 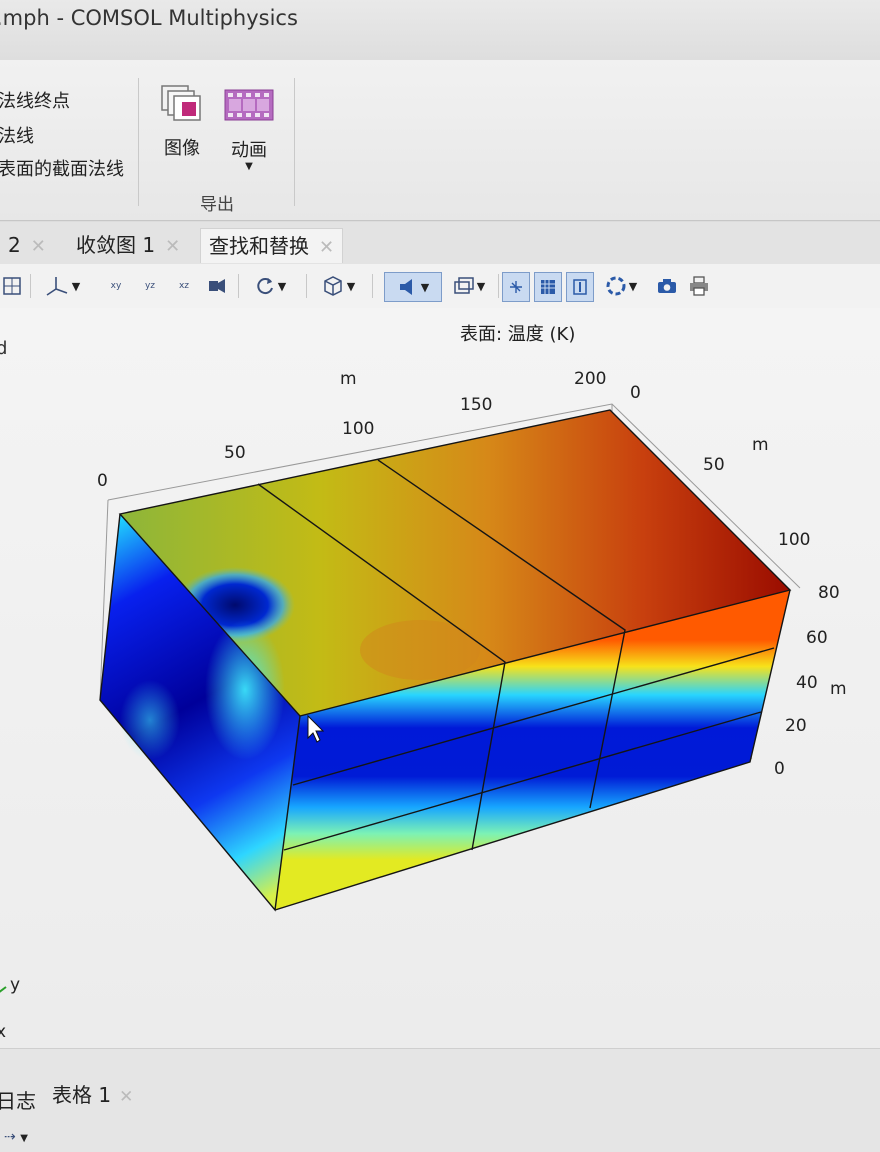 What do you see at coordinates (249, 105) in the screenshot?
I see `film-strip-icon` at bounding box center [249, 105].